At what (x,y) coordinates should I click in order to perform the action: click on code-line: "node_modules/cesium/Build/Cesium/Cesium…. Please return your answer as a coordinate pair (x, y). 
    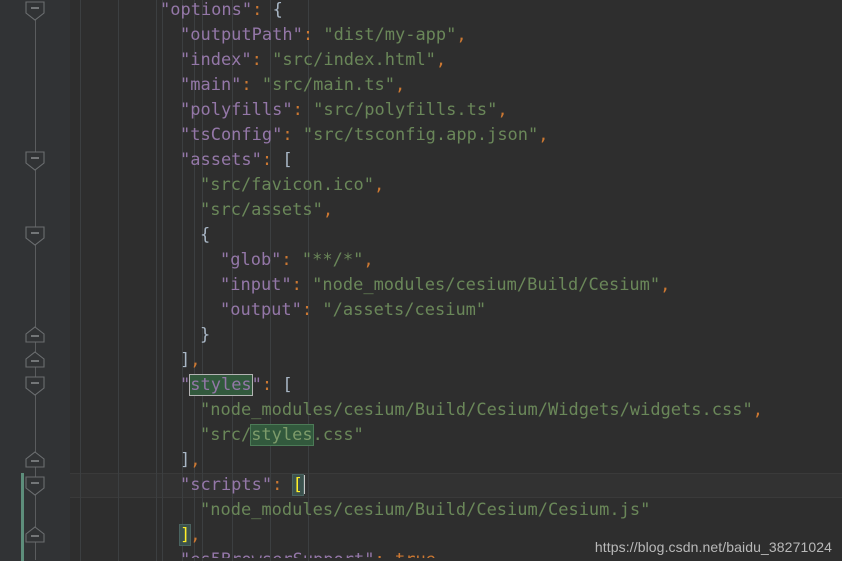
    Looking at the image, I should click on (425, 510).